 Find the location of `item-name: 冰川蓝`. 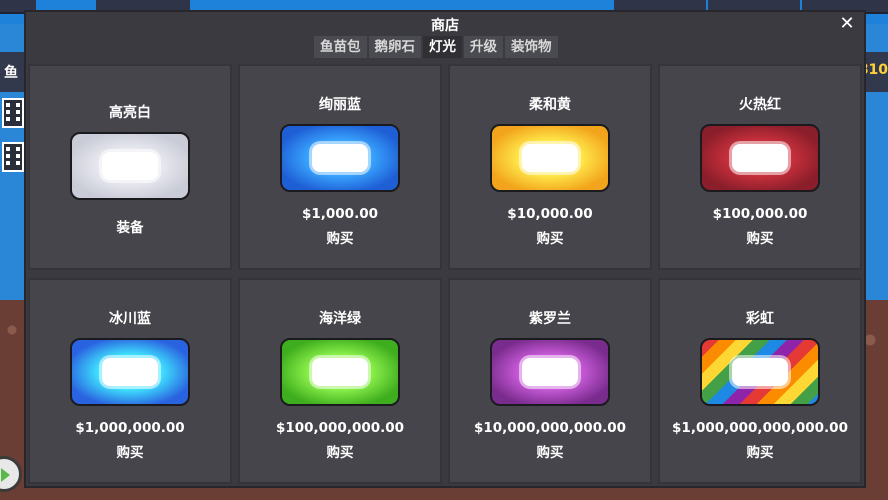

item-name: 冰川蓝 is located at coordinates (130, 319).